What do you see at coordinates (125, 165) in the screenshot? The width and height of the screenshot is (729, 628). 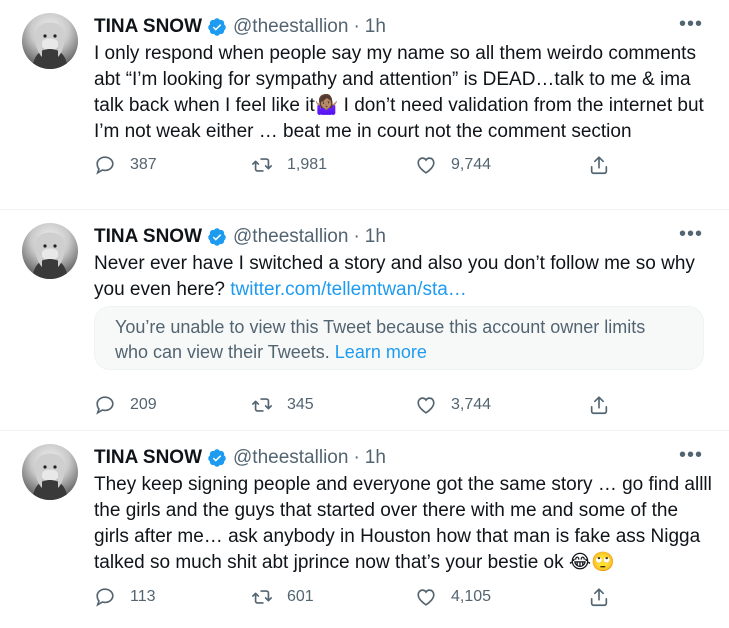 I see `reply-button: 387` at bounding box center [125, 165].